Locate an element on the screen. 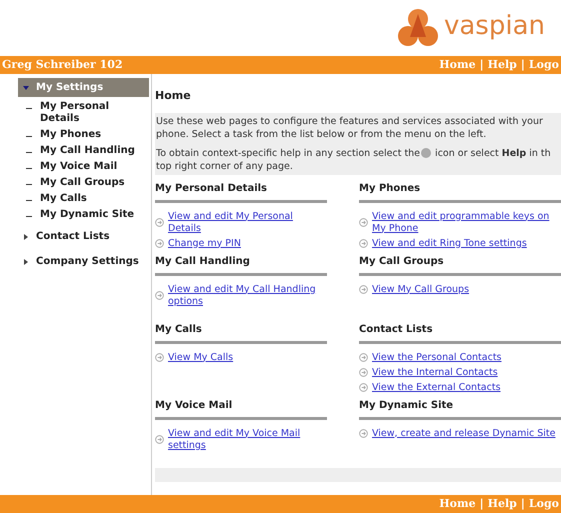 This screenshot has height=513, width=561. sidebar-item: Contact Lists is located at coordinates (83, 236).